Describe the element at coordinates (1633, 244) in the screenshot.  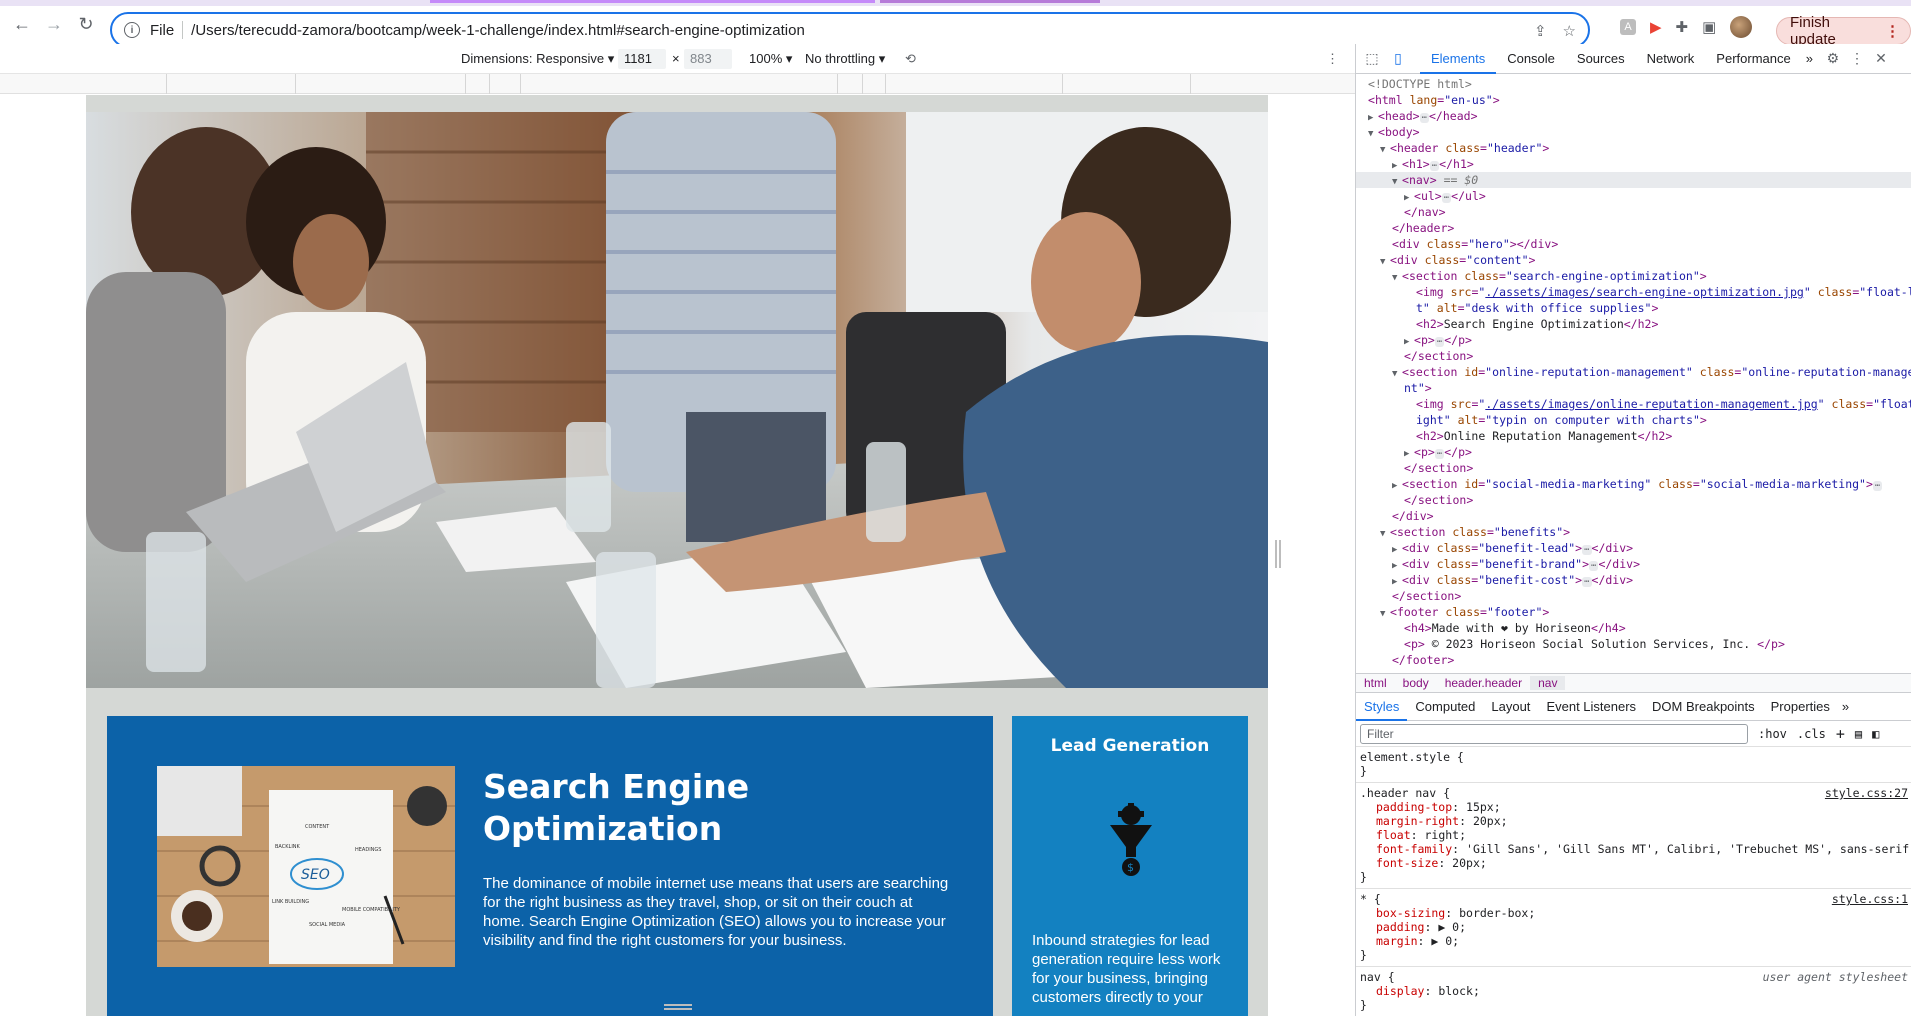
I see `dom-node: <div class="hero"></div>` at that location.